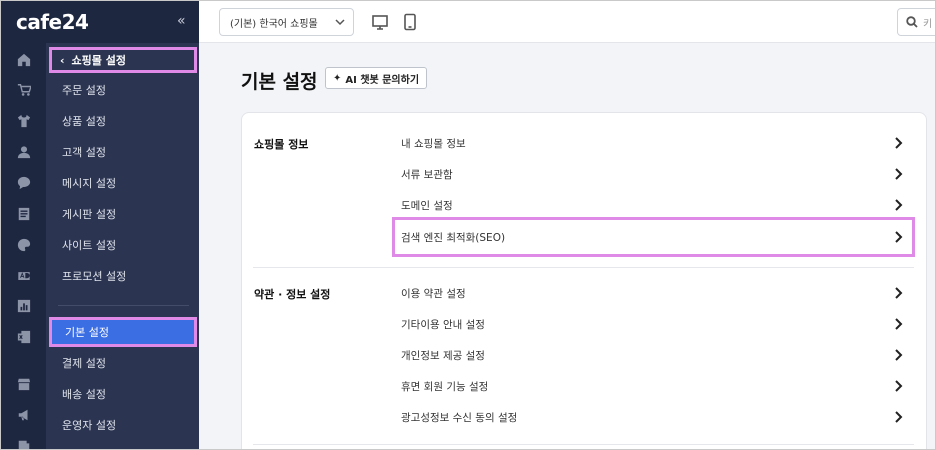 This screenshot has height=450, width=936. What do you see at coordinates (23, 442) in the screenshot?
I see `add-page-icon` at bounding box center [23, 442].